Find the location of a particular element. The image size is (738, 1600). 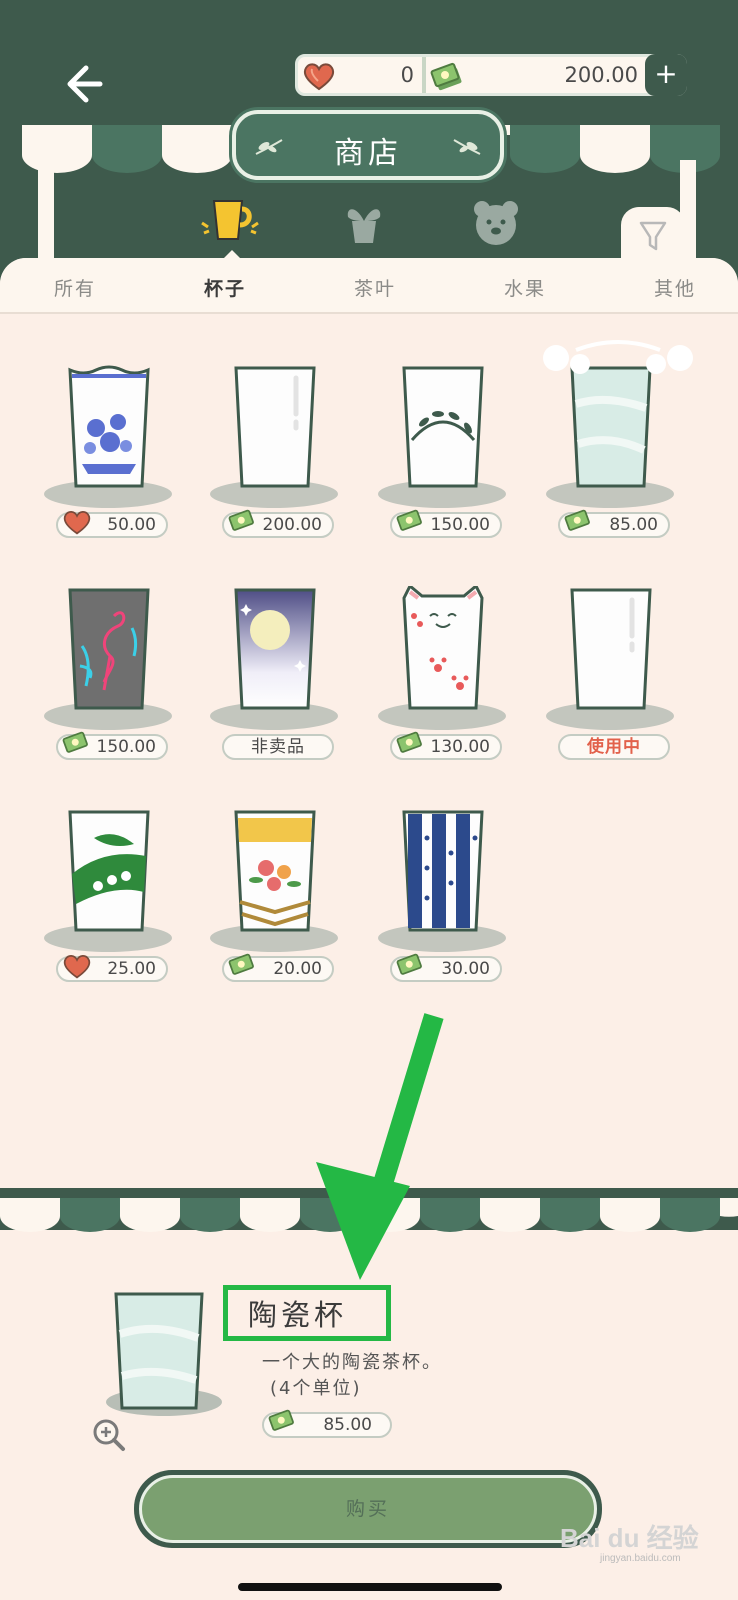

category-cups is located at coordinates (230, 222).